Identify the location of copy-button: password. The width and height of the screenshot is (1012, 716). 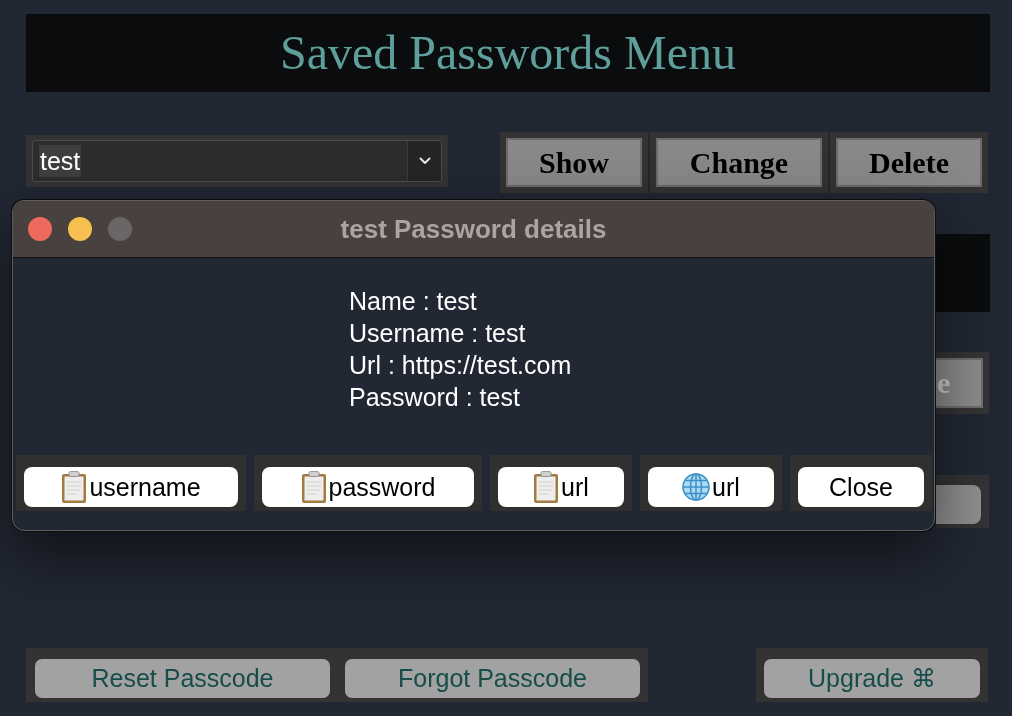
(368, 487).